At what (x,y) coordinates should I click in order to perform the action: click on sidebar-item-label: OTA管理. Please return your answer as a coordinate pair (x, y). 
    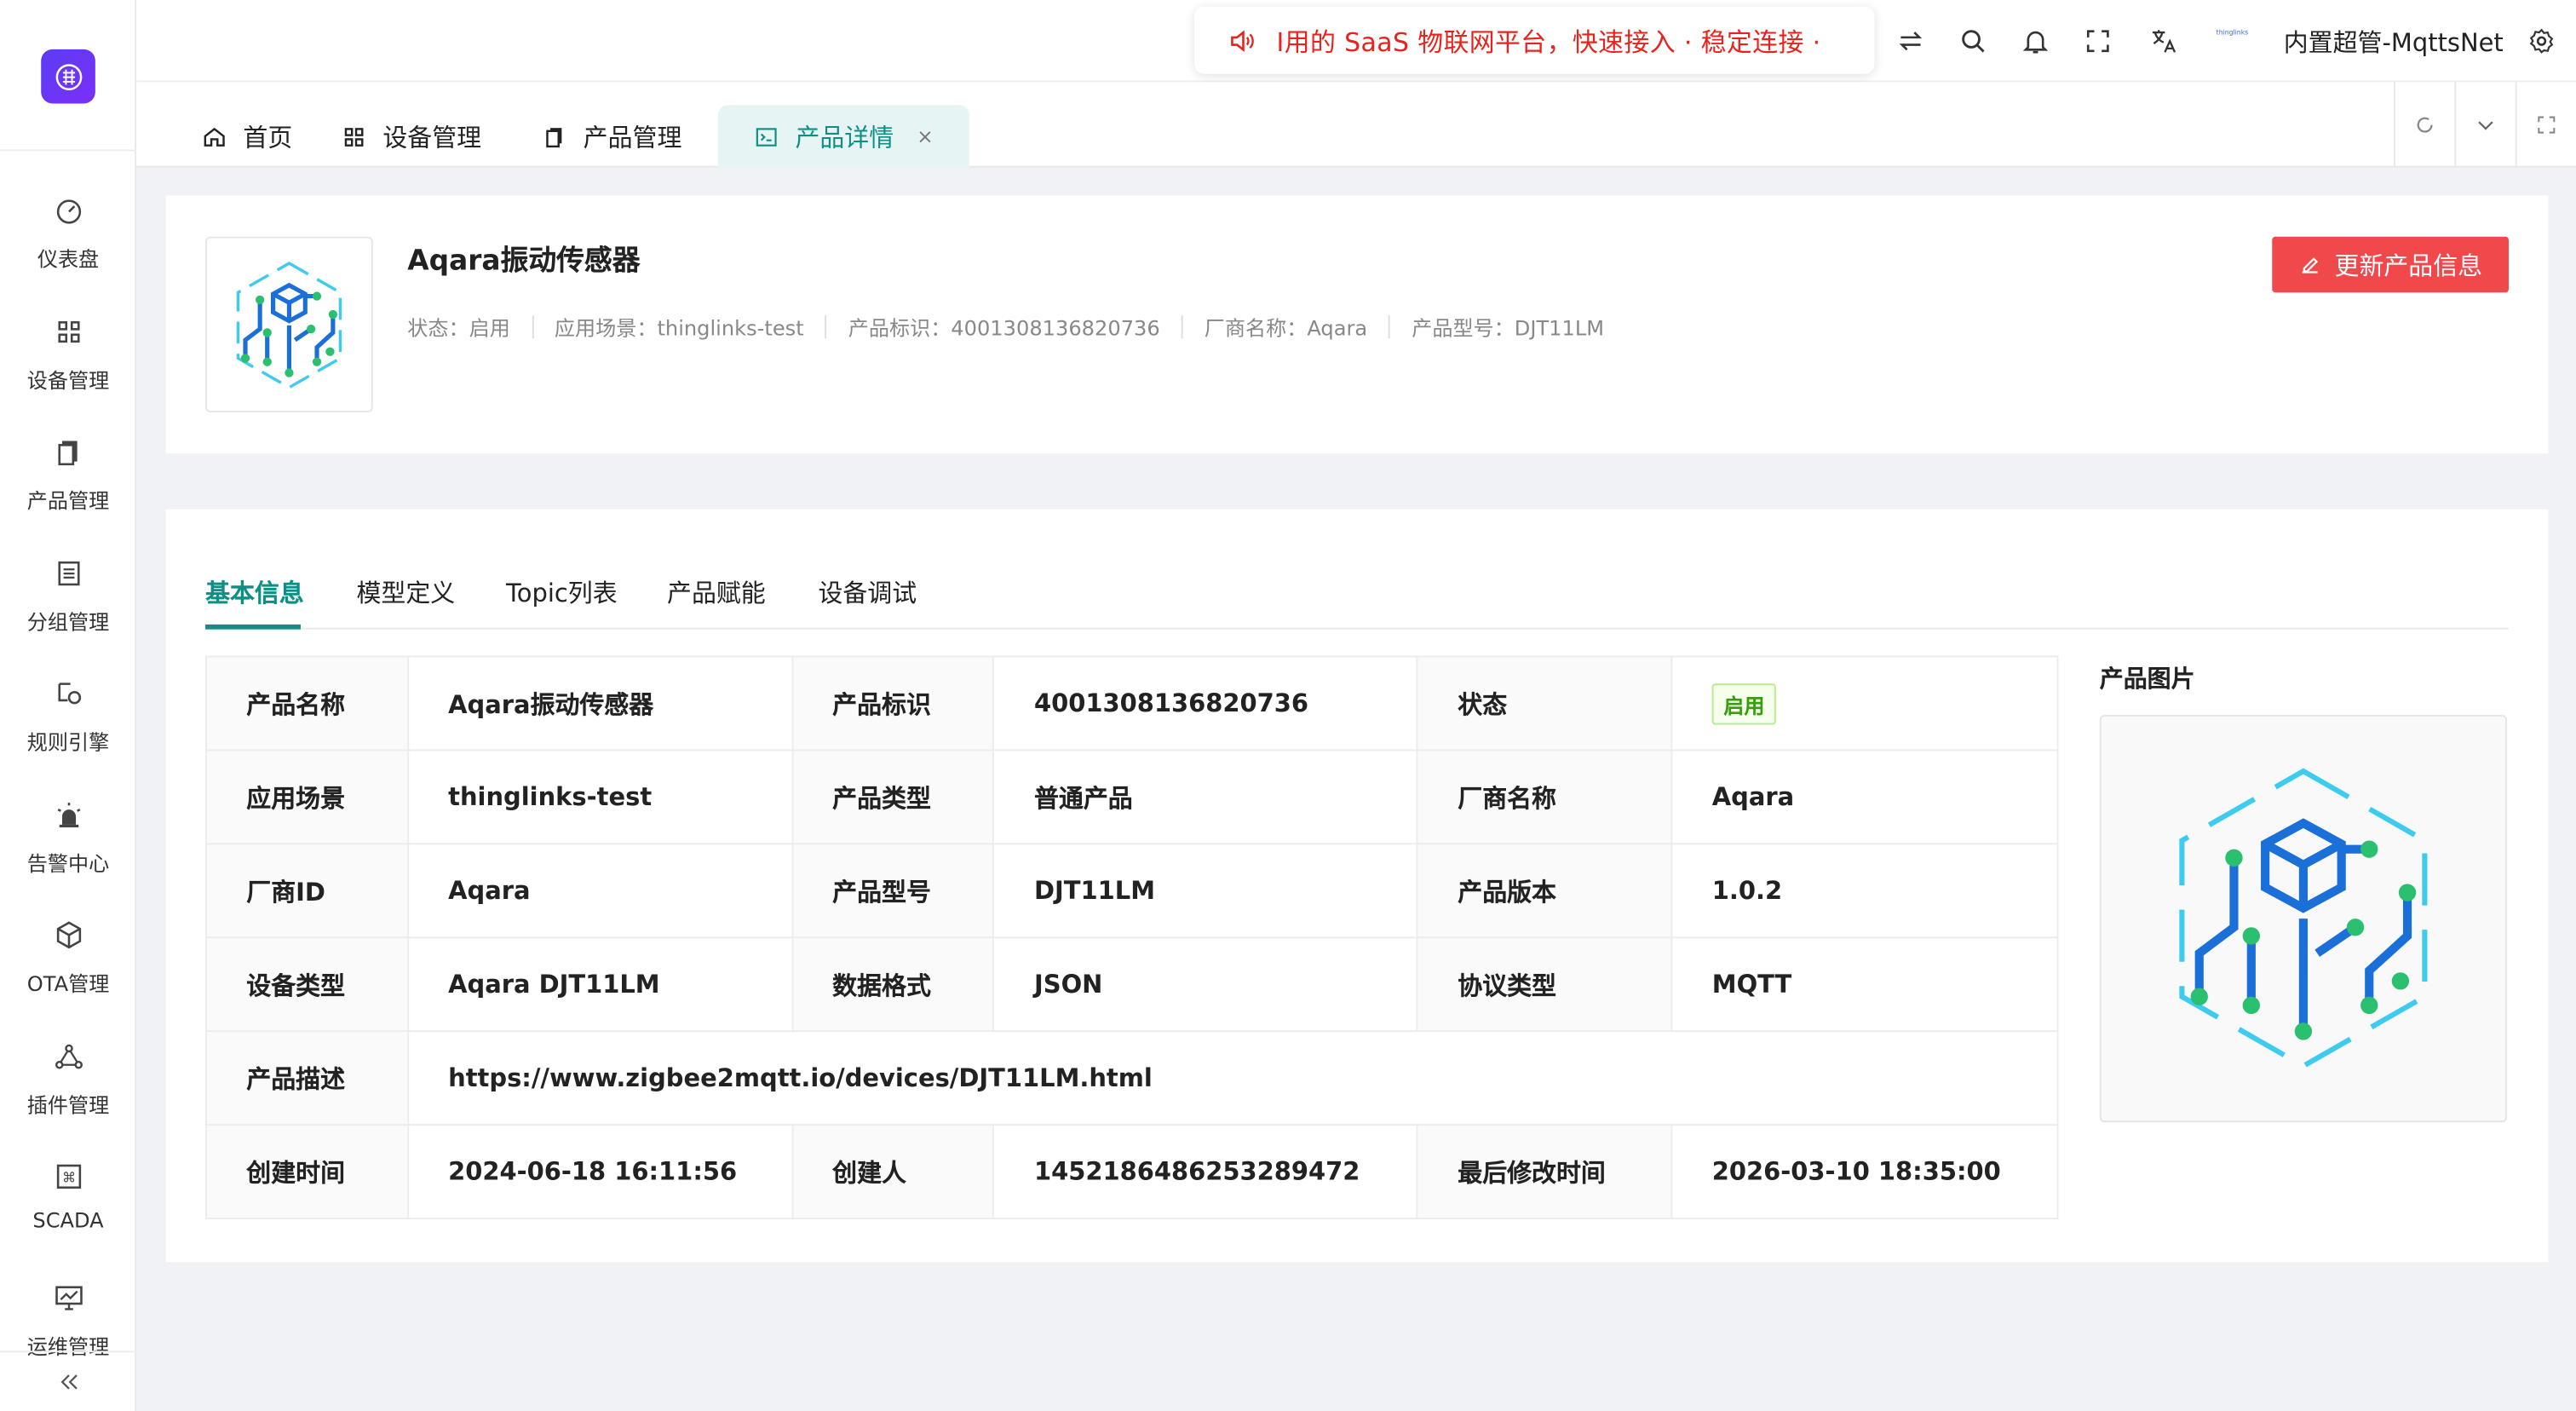
    Looking at the image, I should click on (68, 983).